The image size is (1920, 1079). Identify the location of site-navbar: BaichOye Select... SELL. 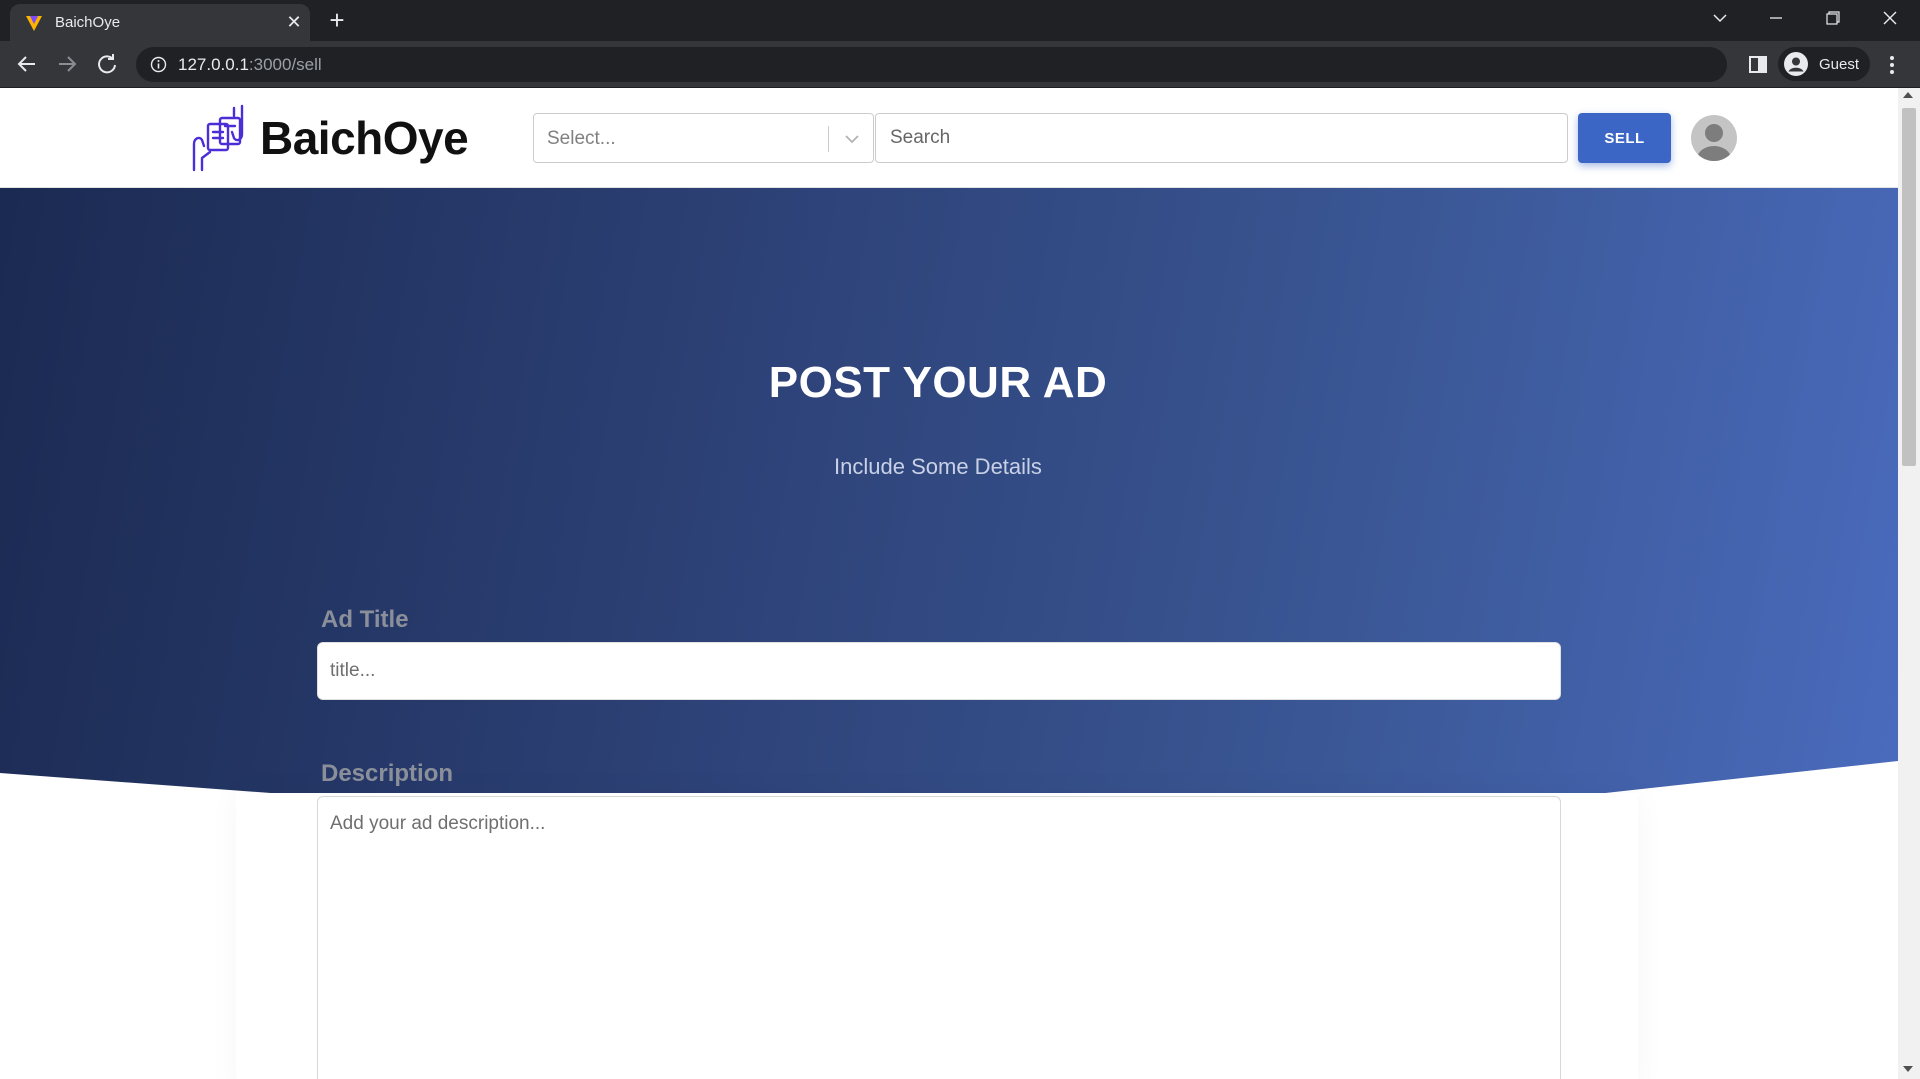
(949, 138).